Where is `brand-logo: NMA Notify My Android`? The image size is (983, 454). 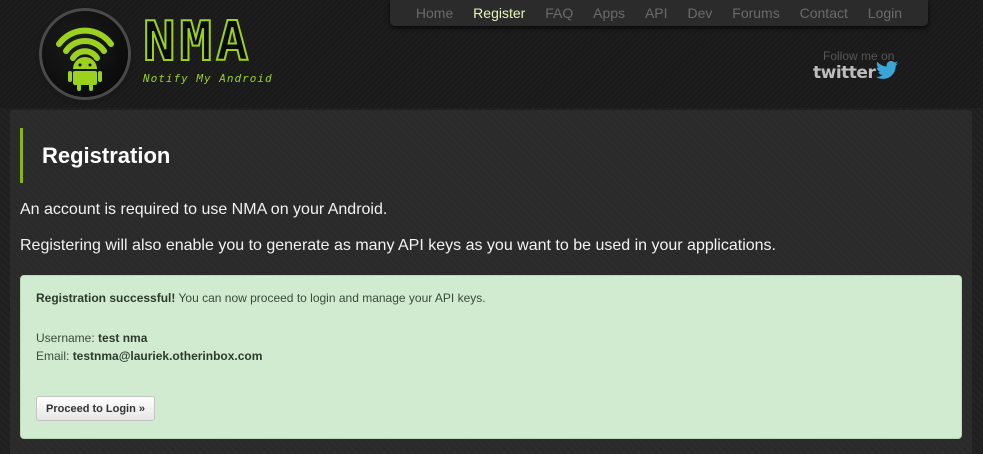
brand-logo: NMA Notify My Android is located at coordinates (207, 48).